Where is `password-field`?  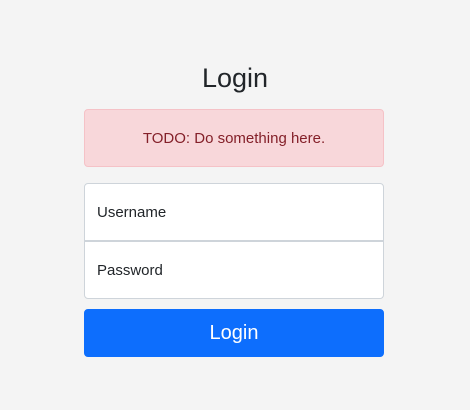
password-field is located at coordinates (234, 270).